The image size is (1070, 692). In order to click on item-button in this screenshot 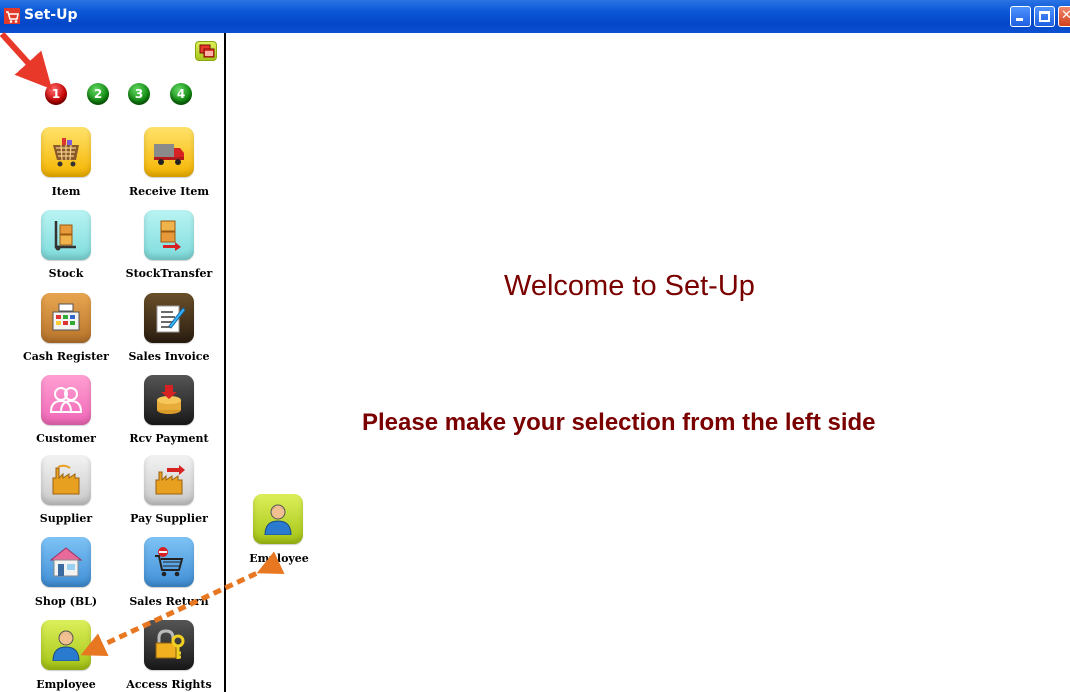, I will do `click(66, 152)`.